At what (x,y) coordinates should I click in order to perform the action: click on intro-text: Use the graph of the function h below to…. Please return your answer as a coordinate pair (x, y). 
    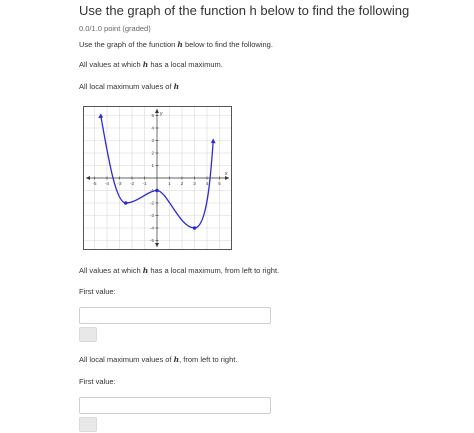
    Looking at the image, I should click on (176, 44).